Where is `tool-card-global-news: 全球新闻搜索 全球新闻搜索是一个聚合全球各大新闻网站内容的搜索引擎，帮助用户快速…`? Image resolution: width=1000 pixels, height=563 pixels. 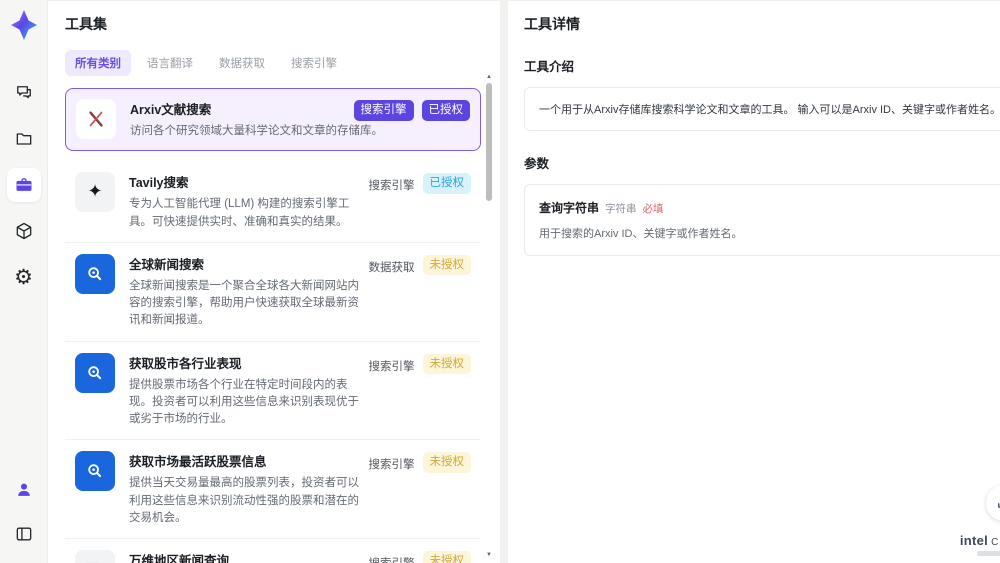
tool-card-global-news: 全球新闻搜索 全球新闻搜索是一个聚合全球各大新闻网站内容的搜索引擎，帮助用户快速… is located at coordinates (273, 292).